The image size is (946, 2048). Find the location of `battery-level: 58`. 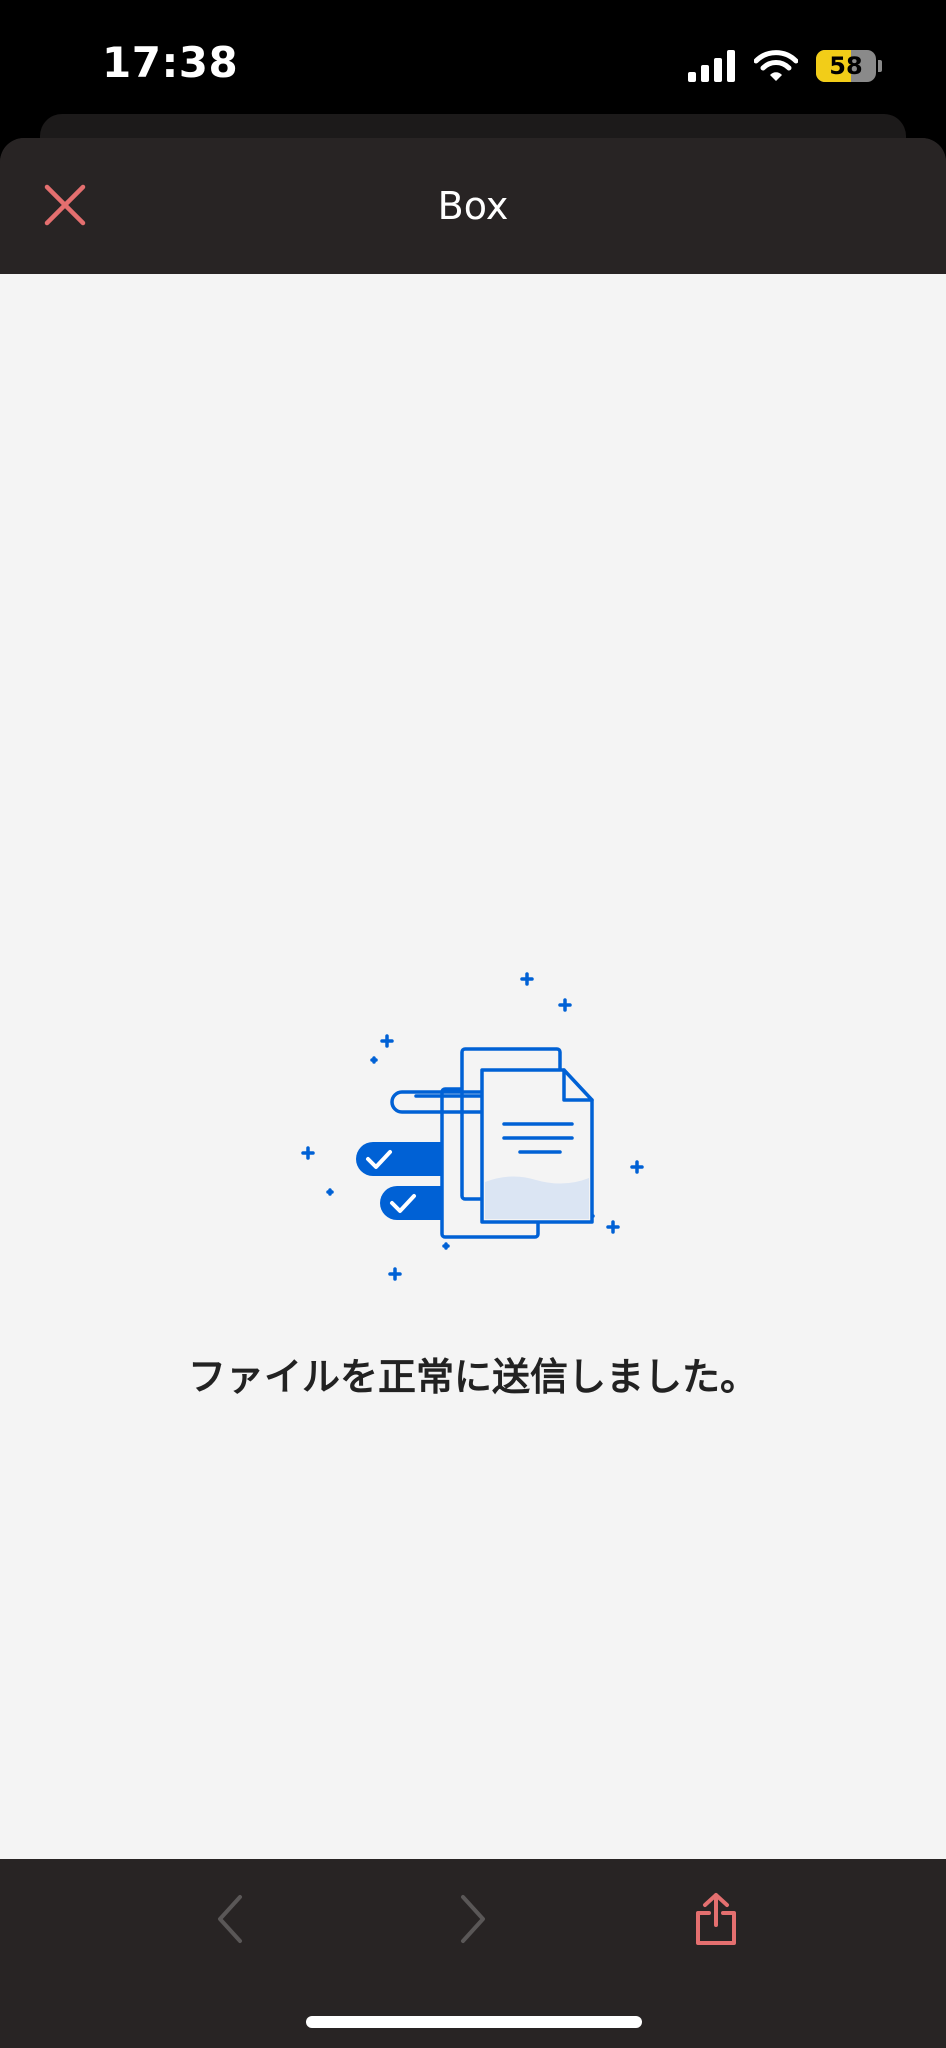

battery-level: 58 is located at coordinates (846, 66).